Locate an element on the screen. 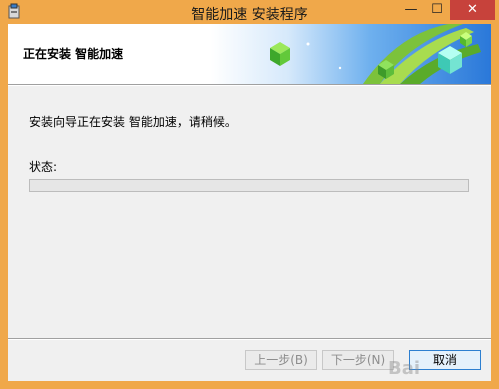 This screenshot has width=499, height=389. footer-separator is located at coordinates (249, 339).